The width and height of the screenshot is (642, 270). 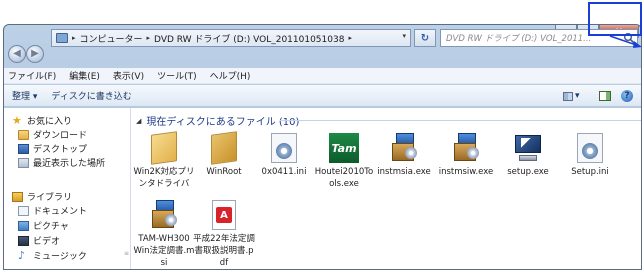 I want to click on nav-videos: ビデオ, so click(x=39, y=240).